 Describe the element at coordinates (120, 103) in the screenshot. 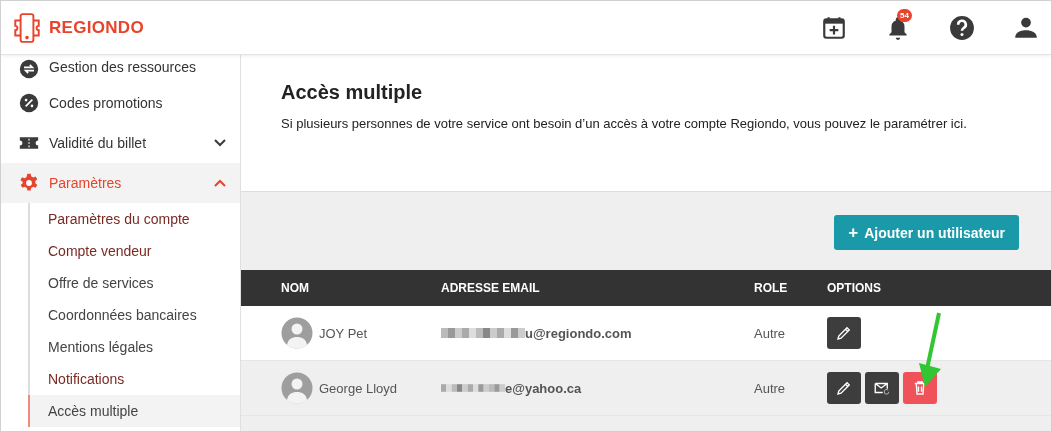

I see `nav-item: Codes promotions` at that location.